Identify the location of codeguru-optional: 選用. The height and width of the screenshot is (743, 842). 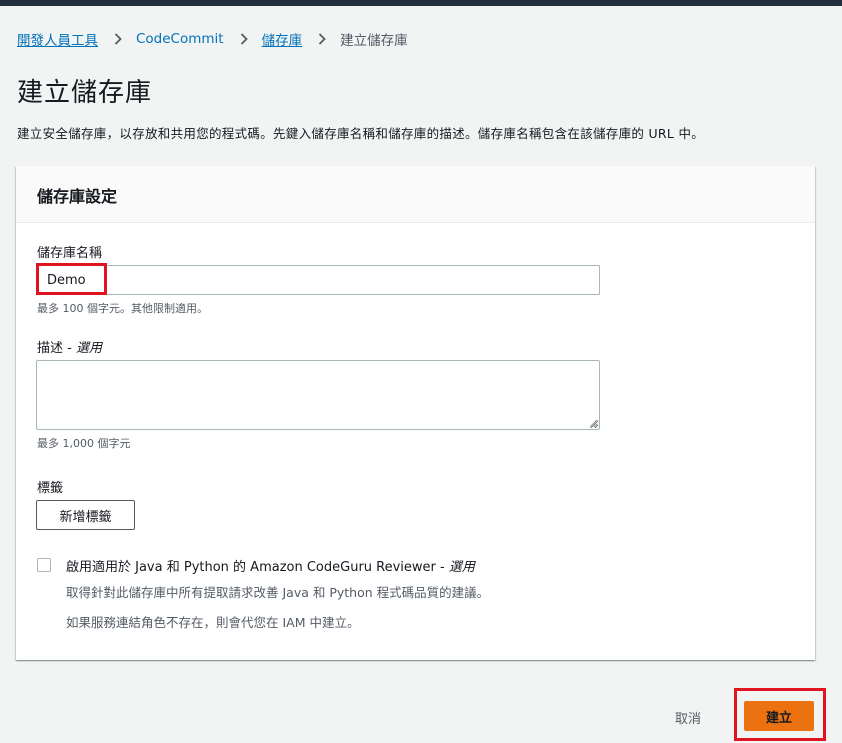
(461, 567).